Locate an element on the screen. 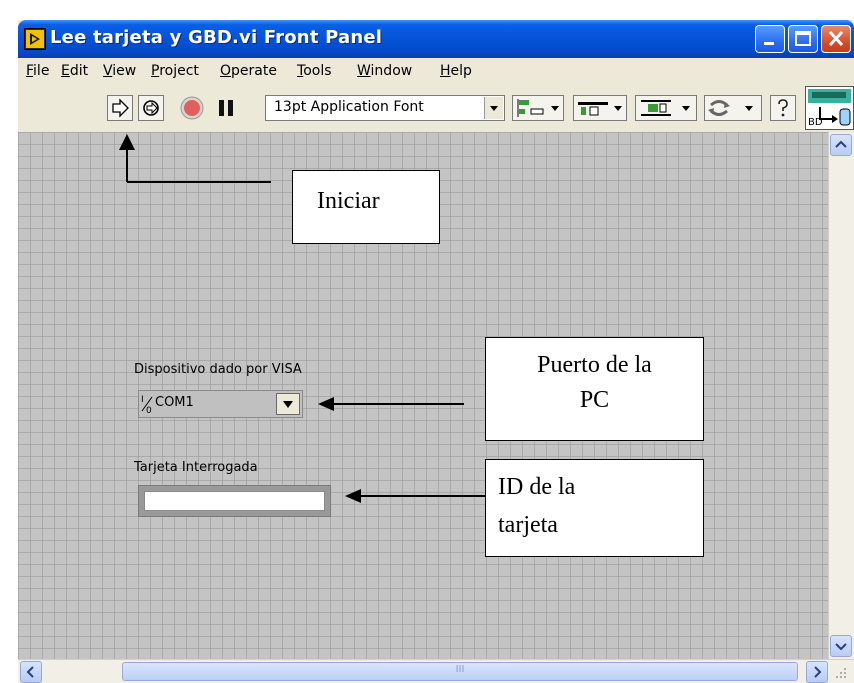  callout-id-tarjeta: ID de la tarjeta is located at coordinates (594, 508).